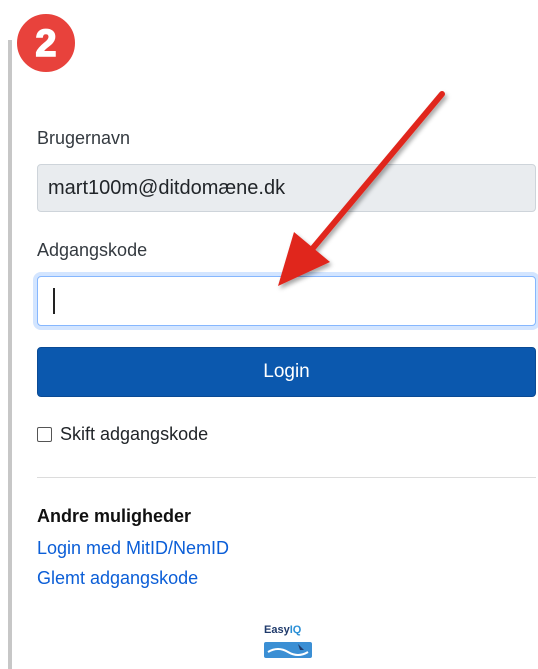 The image size is (538, 669). What do you see at coordinates (10, 354) in the screenshot?
I see `left-border` at bounding box center [10, 354].